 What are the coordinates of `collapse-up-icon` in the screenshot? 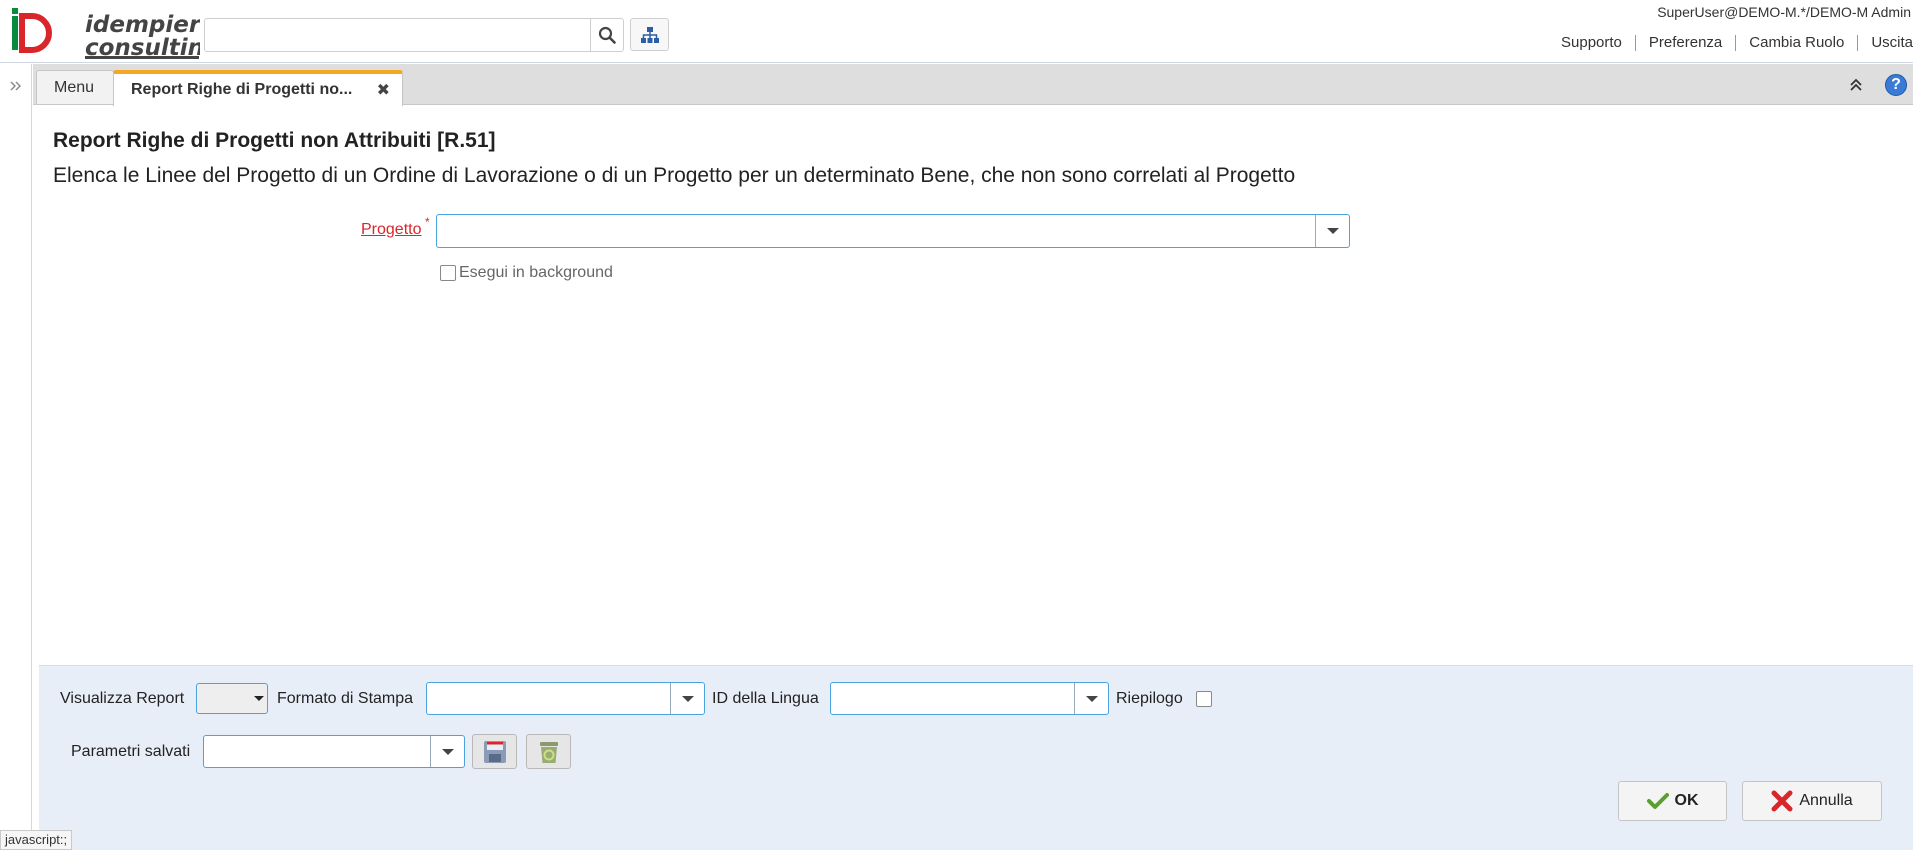 It's located at (1856, 85).